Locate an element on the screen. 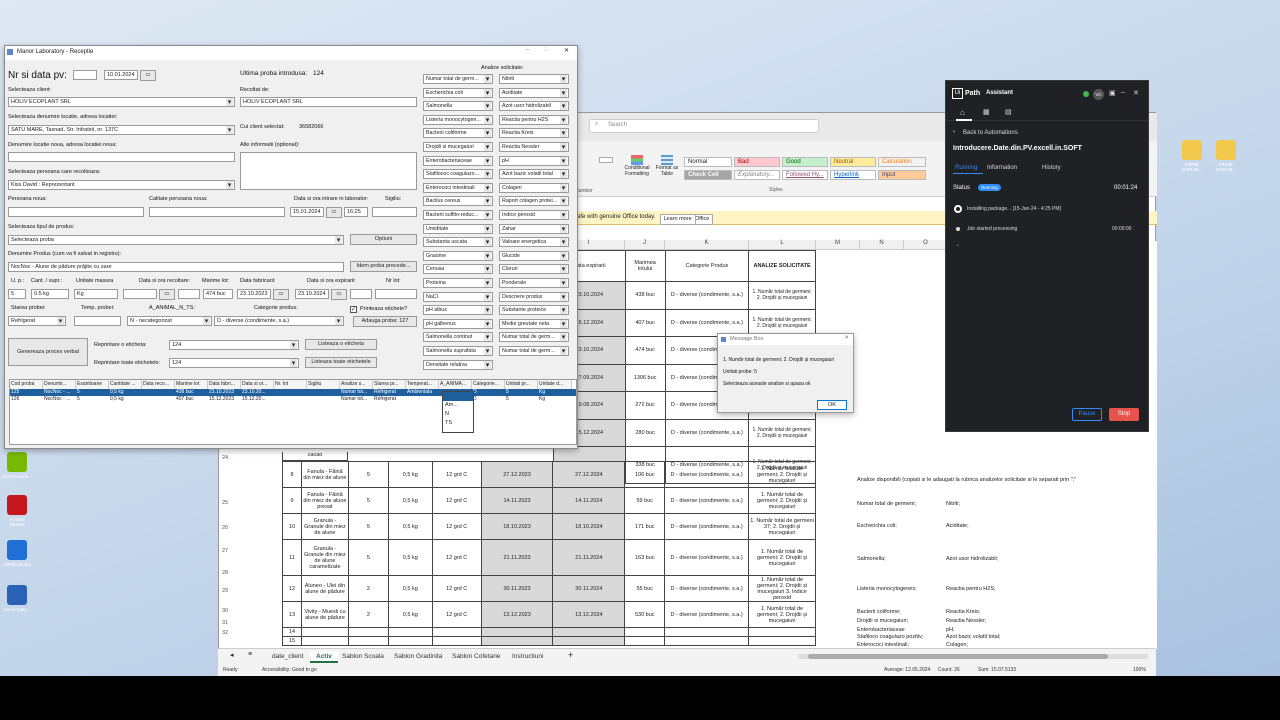 The width and height of the screenshot is (1280, 720). cell-temp is located at coordinates (456, 641).